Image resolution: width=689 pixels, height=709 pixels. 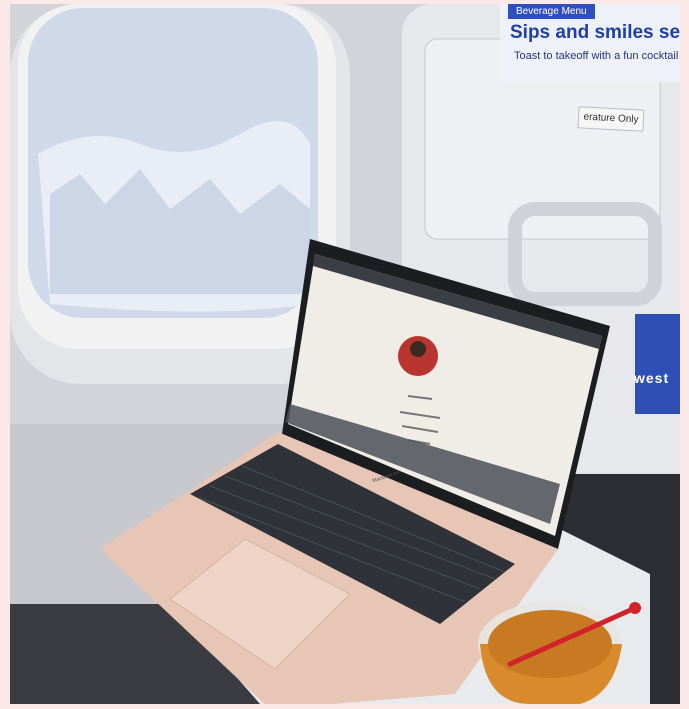 What do you see at coordinates (595, 32) in the screenshot?
I see `menu-title: Sips and smiles servec` at bounding box center [595, 32].